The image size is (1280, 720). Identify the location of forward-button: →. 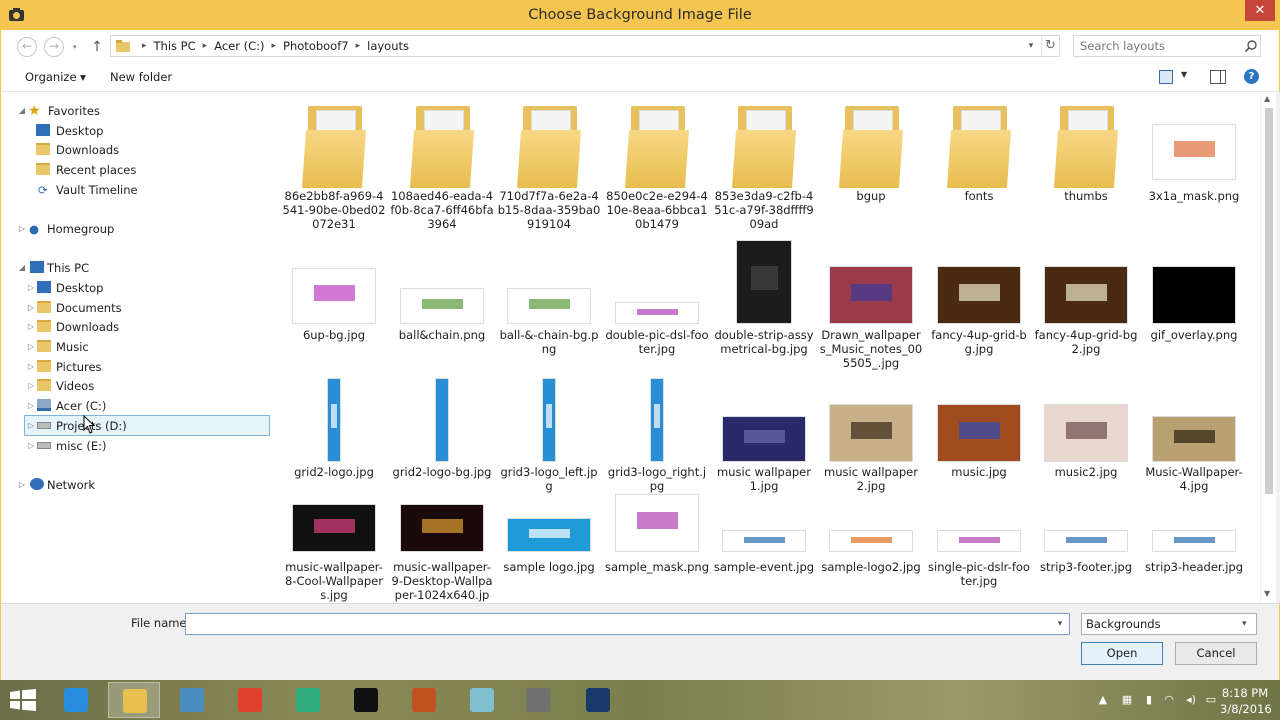
(54, 47).